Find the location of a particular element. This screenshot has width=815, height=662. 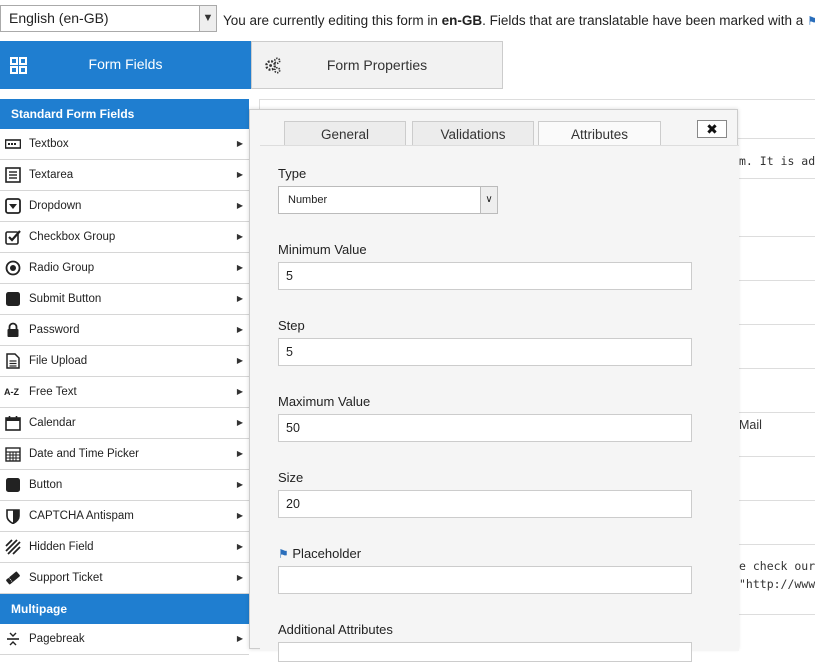

calendar-icon is located at coordinates (13, 423).